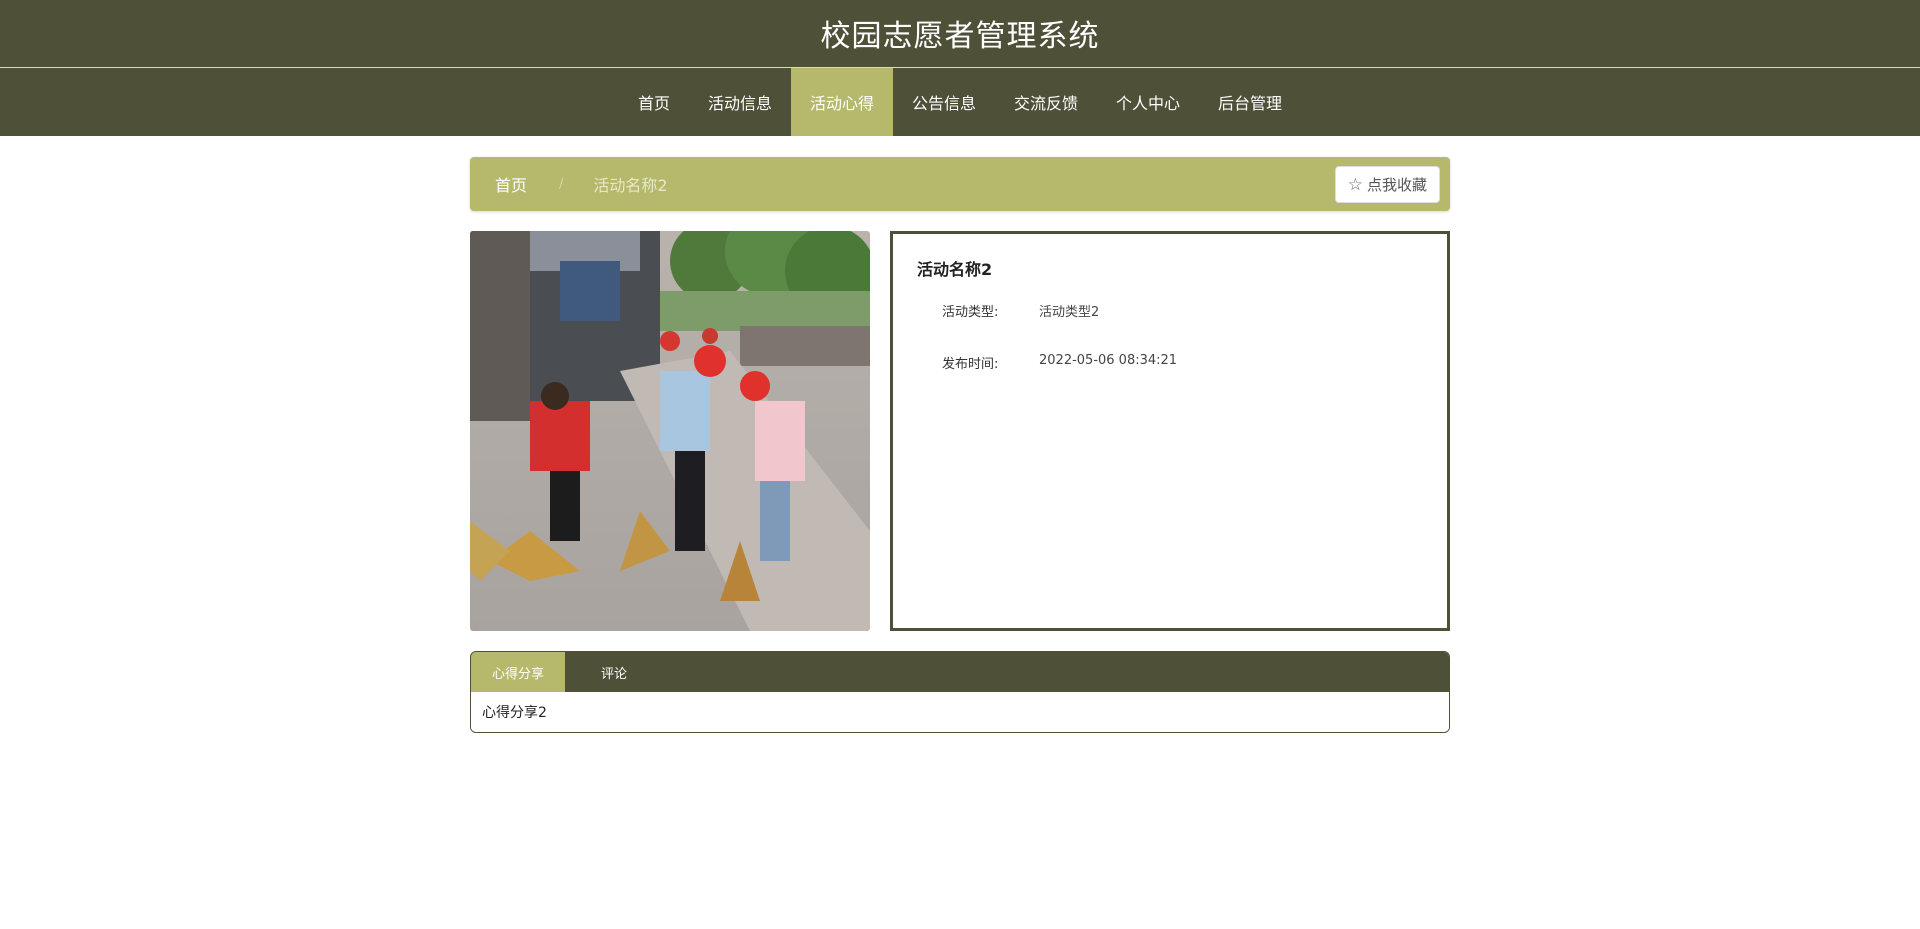  Describe the element at coordinates (1396, 185) in the screenshot. I see `favorite-button-label: 点我收藏` at that location.